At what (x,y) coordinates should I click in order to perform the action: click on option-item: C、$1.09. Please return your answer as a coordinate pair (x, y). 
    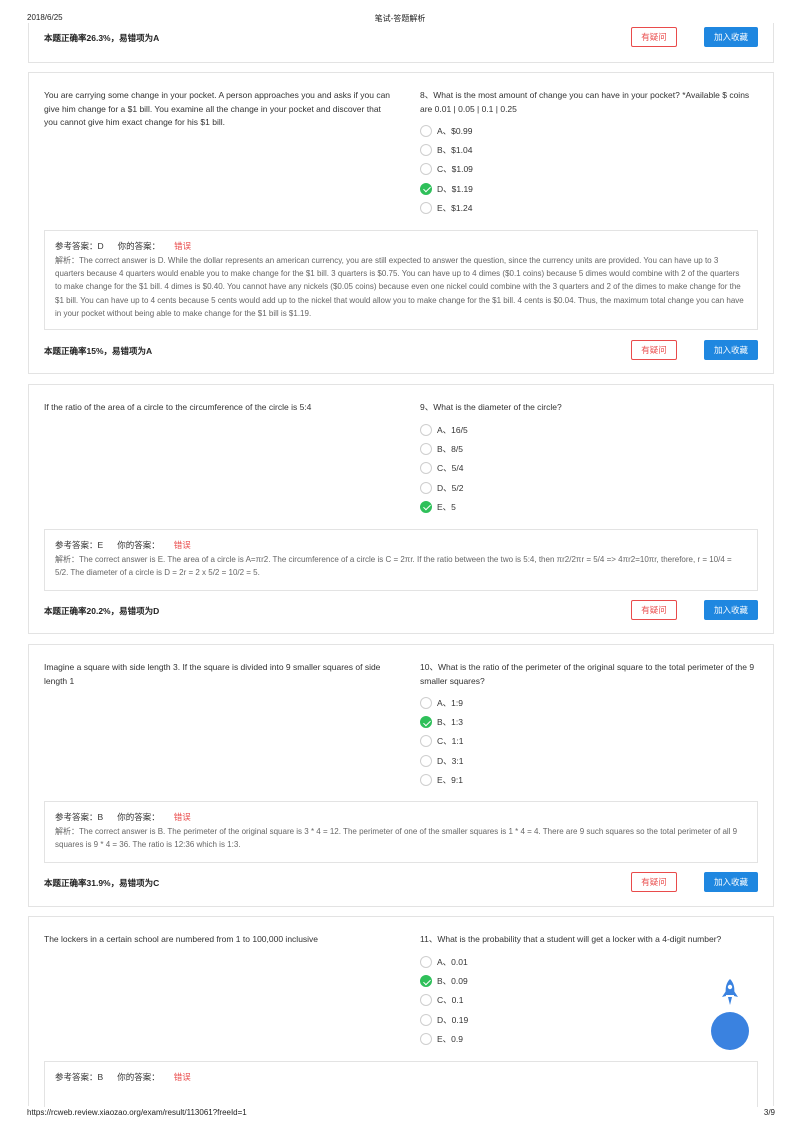
    Looking at the image, I should click on (570, 172).